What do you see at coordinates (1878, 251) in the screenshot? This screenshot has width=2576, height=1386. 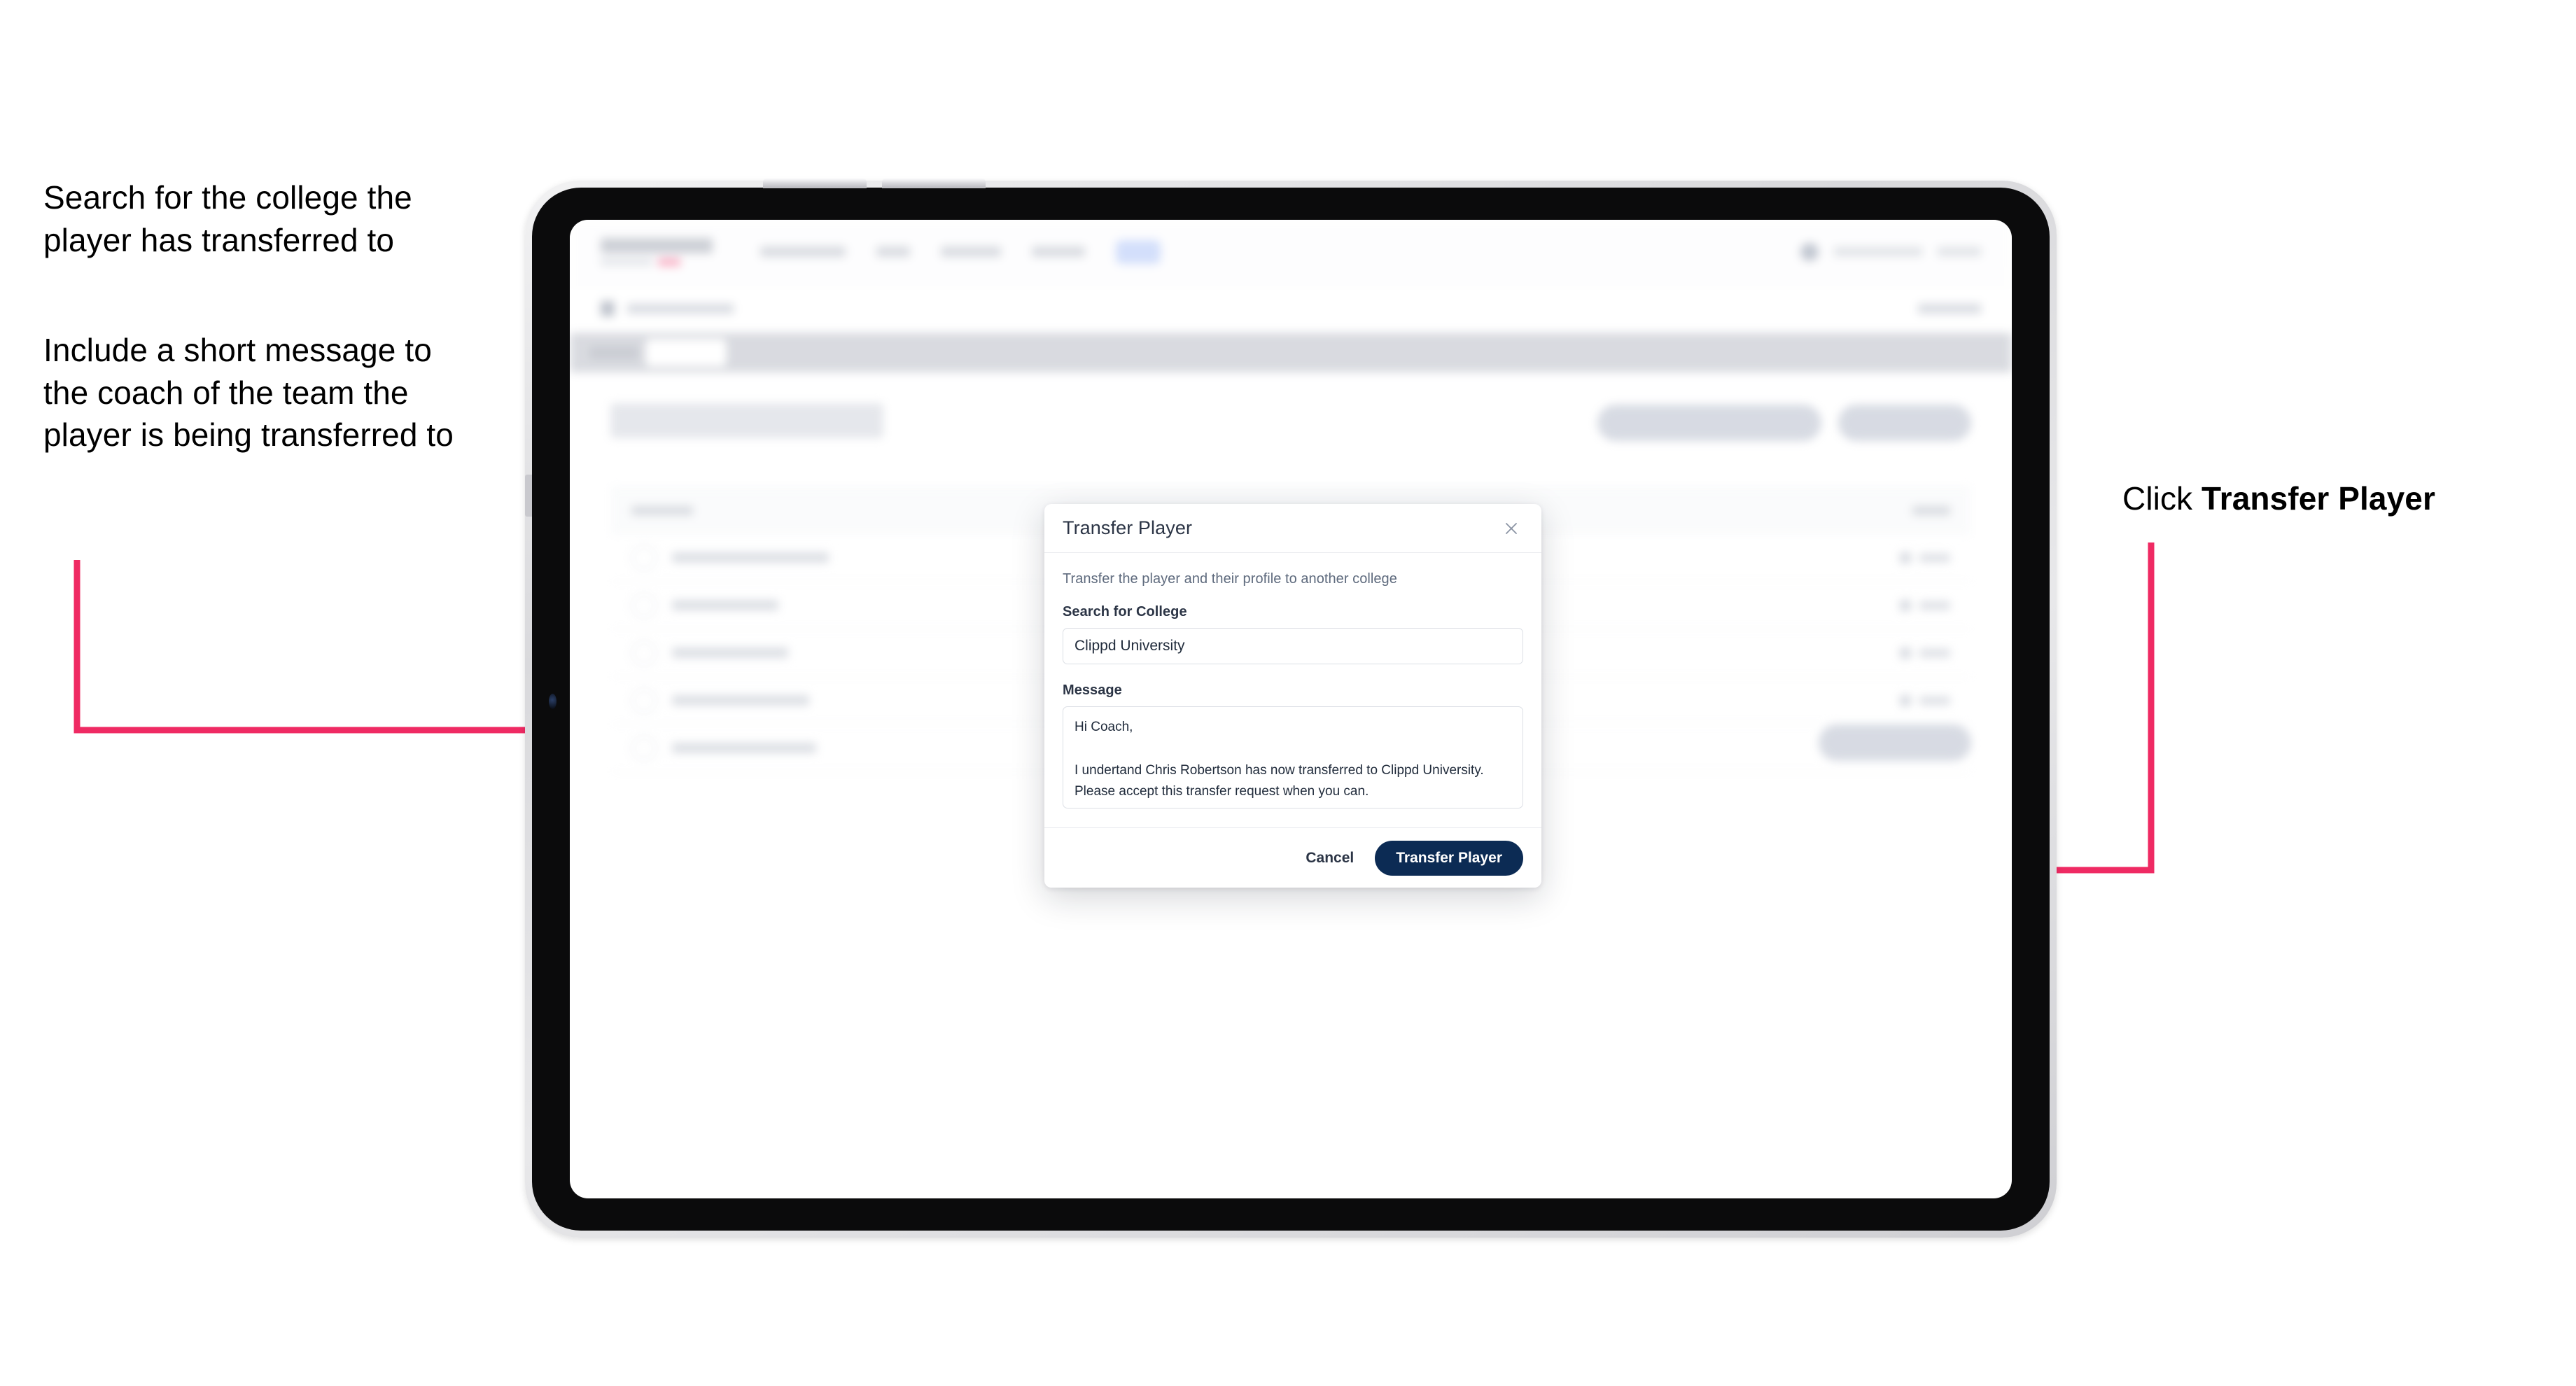 I see `user-name-label` at bounding box center [1878, 251].